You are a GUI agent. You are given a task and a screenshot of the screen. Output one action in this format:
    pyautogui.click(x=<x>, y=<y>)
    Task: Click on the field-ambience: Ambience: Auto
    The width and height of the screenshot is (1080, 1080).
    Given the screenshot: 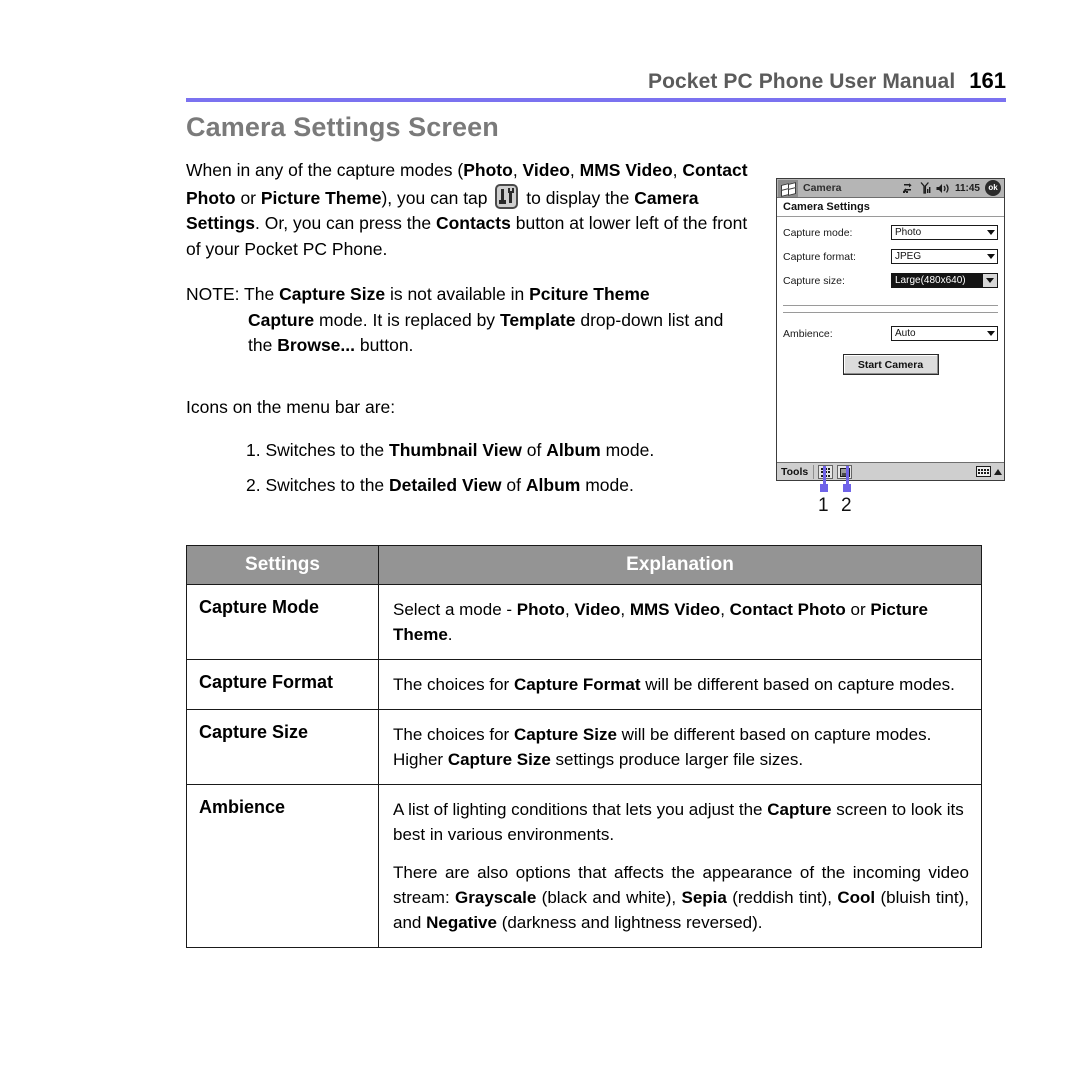 What is the action you would take?
    pyautogui.click(x=890, y=333)
    